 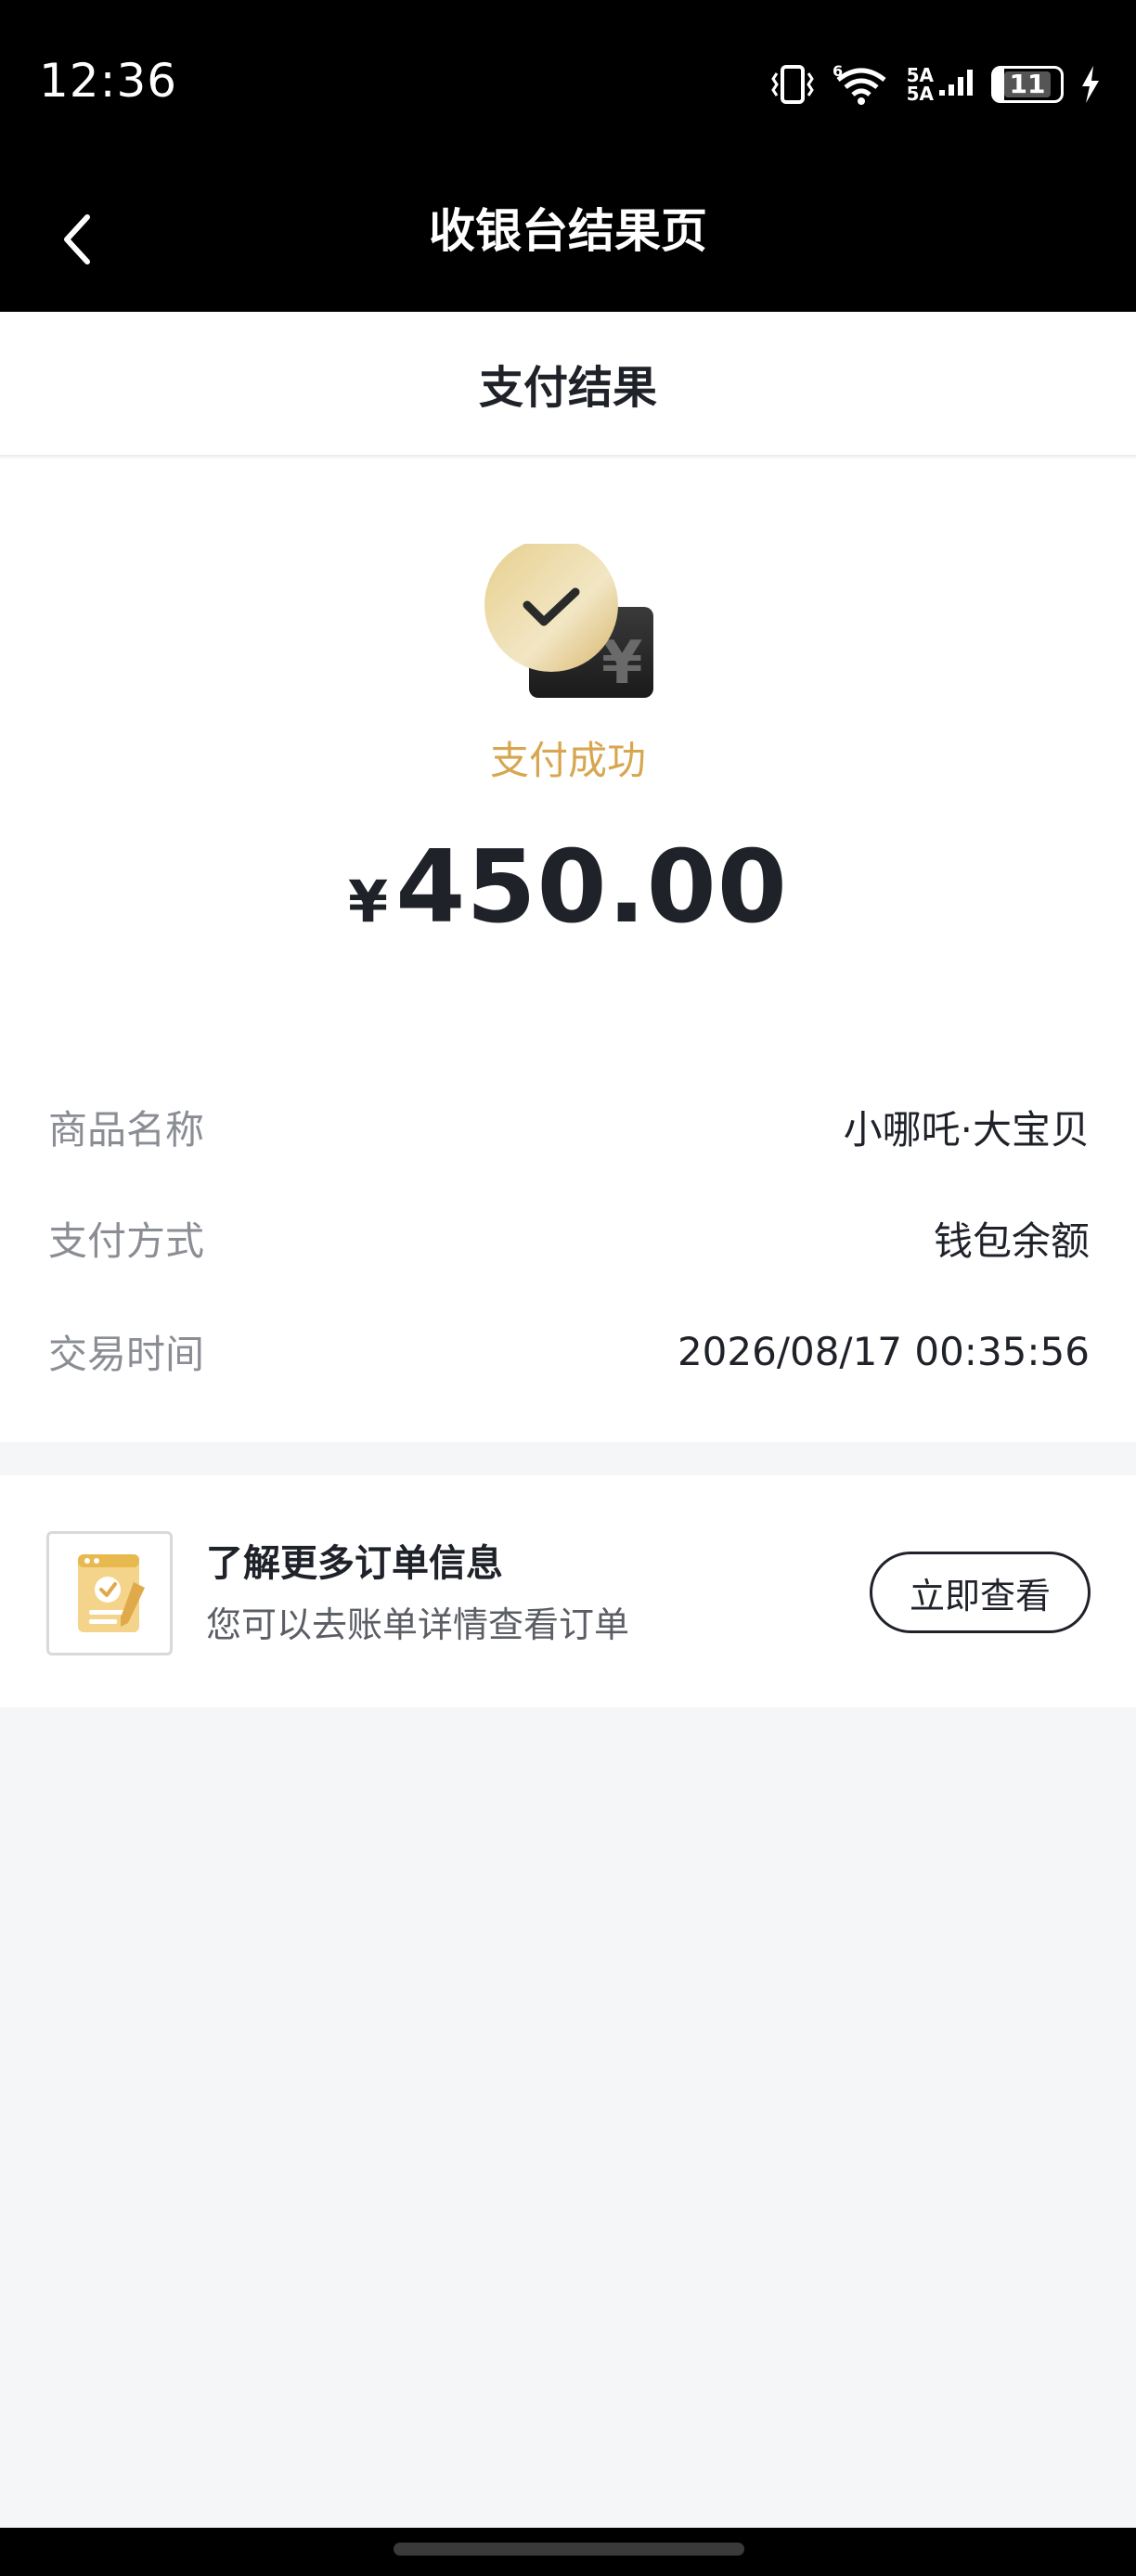 I want to click on status-bar: 12:36 6 5A 5A 11, so click(x=568, y=84).